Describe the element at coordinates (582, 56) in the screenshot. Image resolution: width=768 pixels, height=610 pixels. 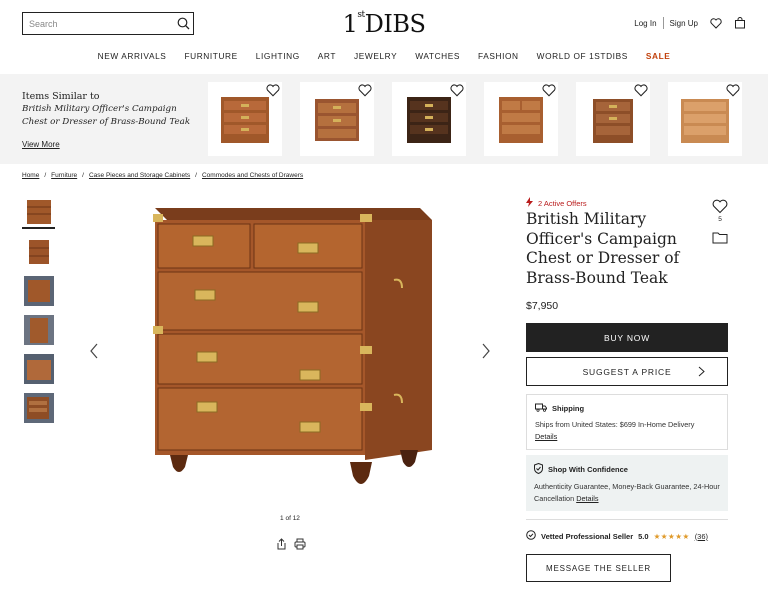
I see `nav-world-of-1stdibs: WORLD OF 1STDIBS` at that location.